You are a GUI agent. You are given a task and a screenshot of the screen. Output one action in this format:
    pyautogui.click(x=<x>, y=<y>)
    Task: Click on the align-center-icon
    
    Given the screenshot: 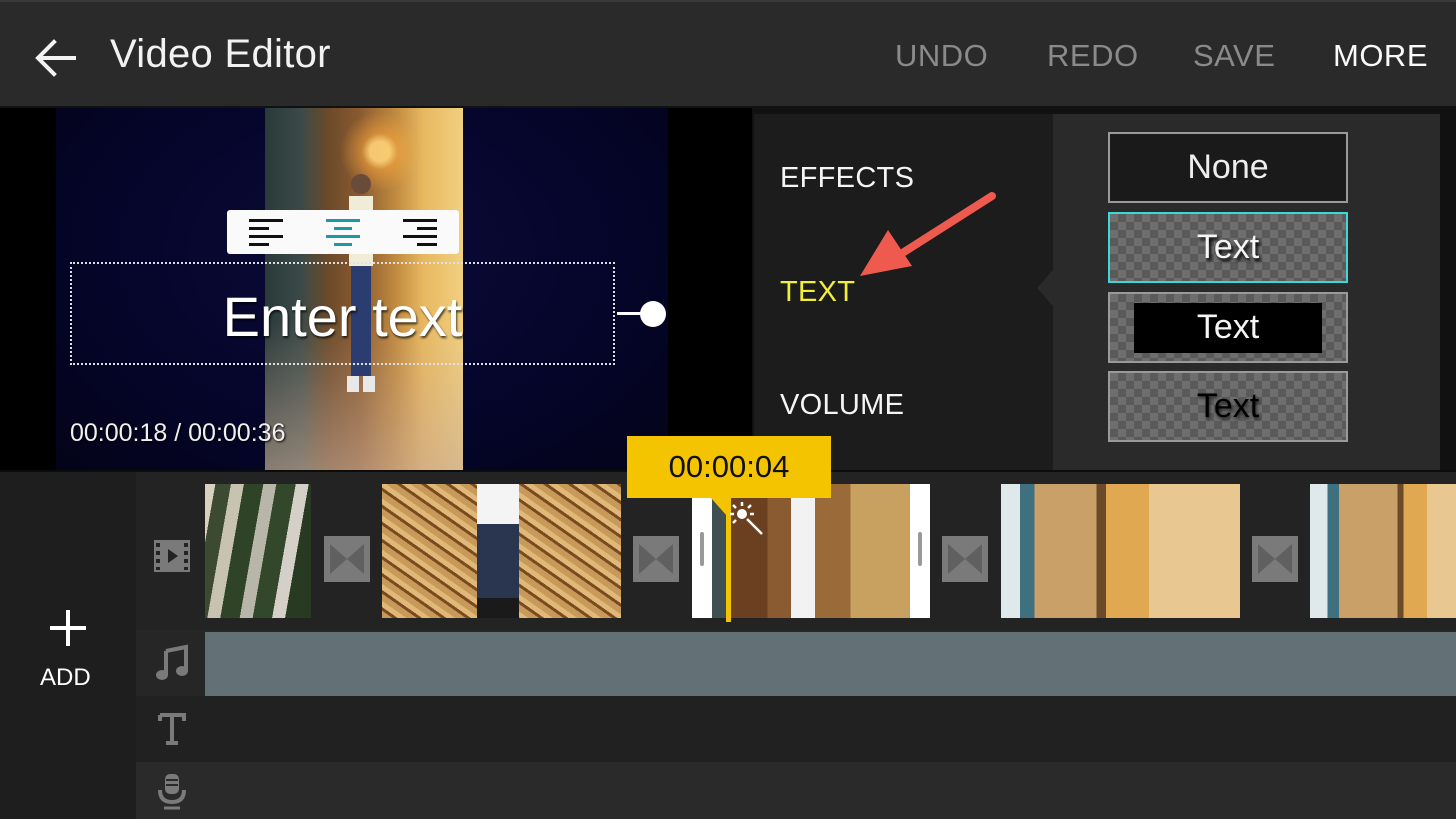 What is the action you would take?
    pyautogui.click(x=342, y=232)
    